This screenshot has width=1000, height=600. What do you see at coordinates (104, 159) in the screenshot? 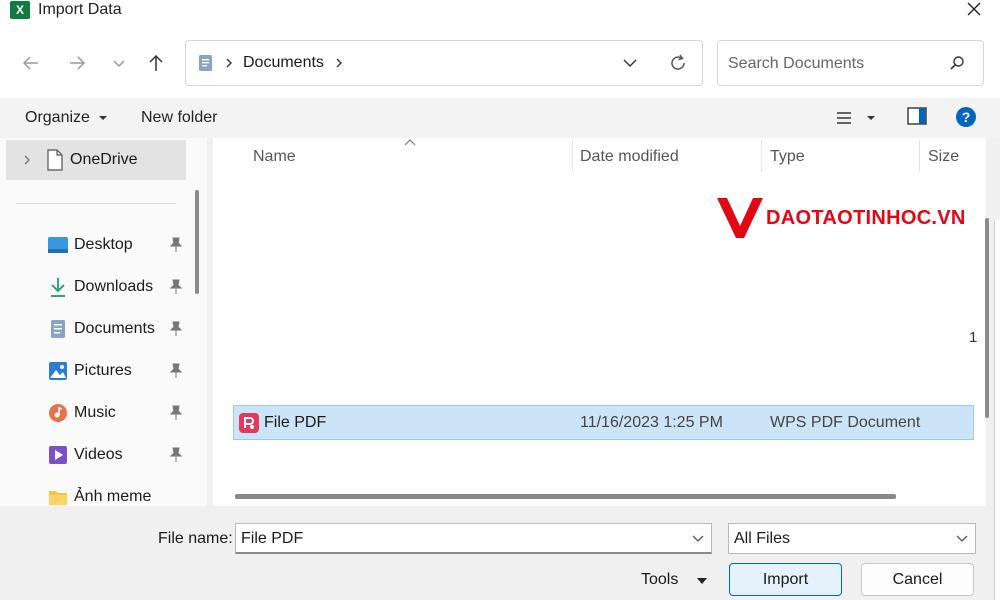
I see `sidebar-item-label: OneDrive` at bounding box center [104, 159].